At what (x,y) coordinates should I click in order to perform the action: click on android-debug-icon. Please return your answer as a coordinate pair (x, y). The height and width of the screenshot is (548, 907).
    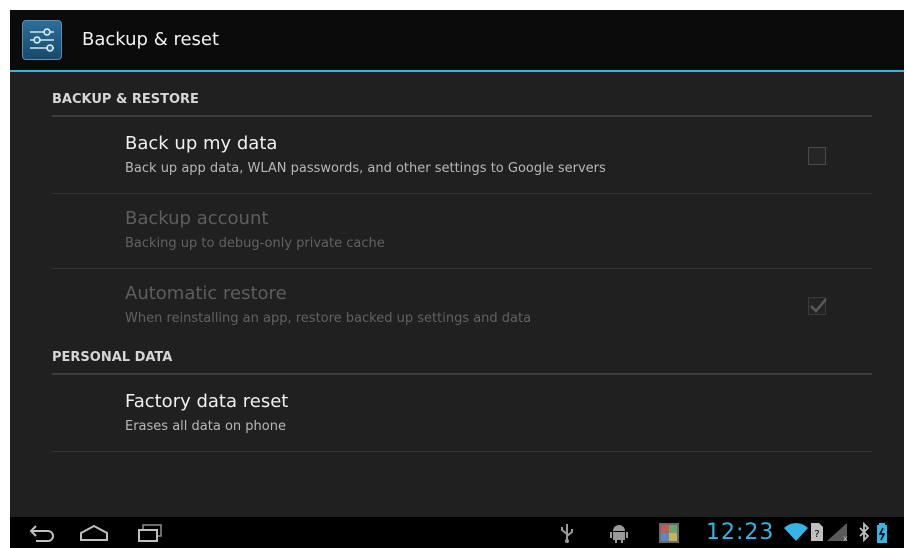
    Looking at the image, I should click on (619, 533).